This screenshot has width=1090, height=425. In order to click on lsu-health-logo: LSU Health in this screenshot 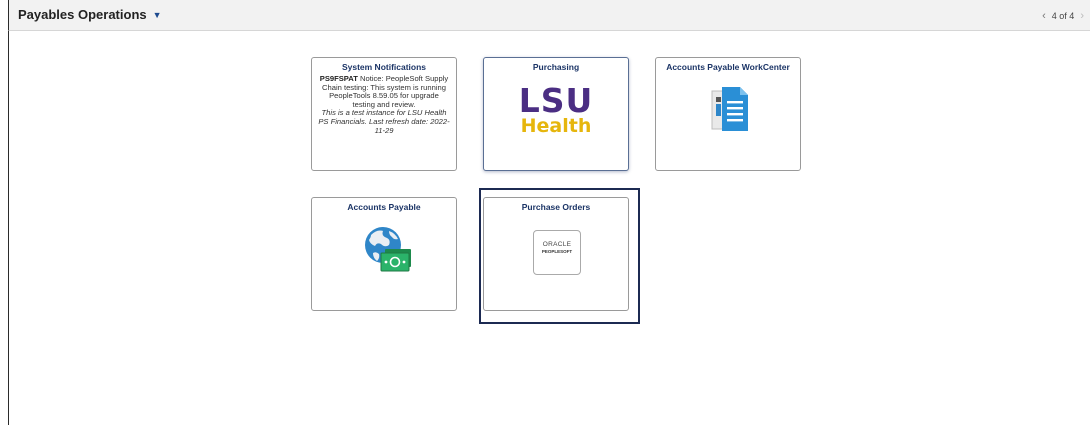, I will do `click(556, 109)`.